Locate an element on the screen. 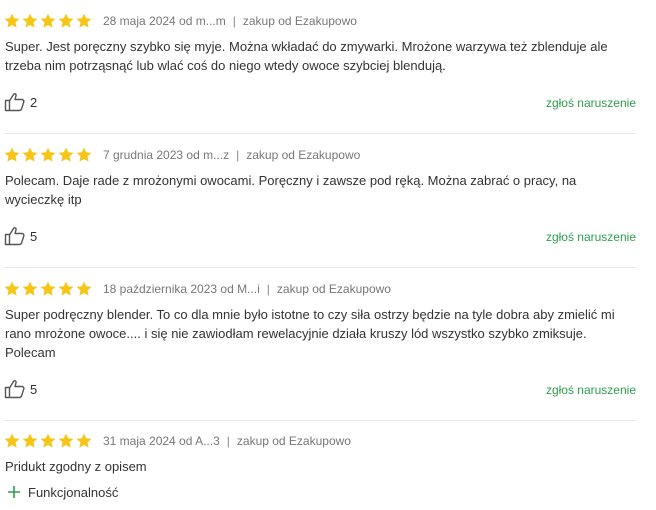 This screenshot has height=510, width=656. review-date-author: 7 grudnia 2023 od m...z is located at coordinates (166, 155).